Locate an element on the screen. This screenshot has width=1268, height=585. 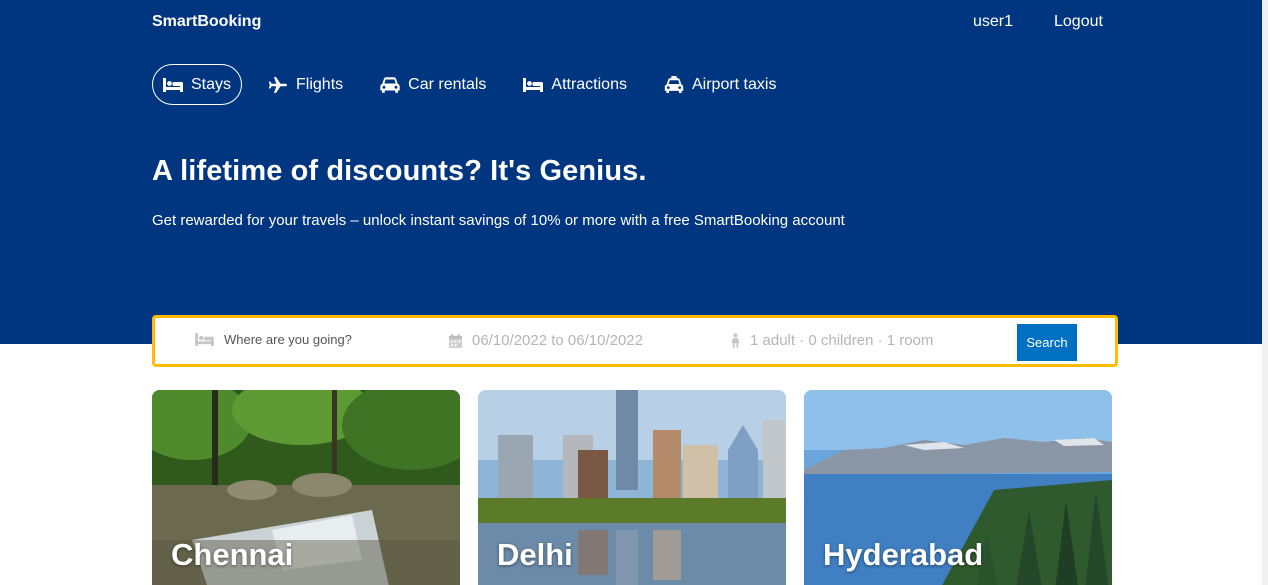
nav-item-flights: Flights is located at coordinates (305, 84).